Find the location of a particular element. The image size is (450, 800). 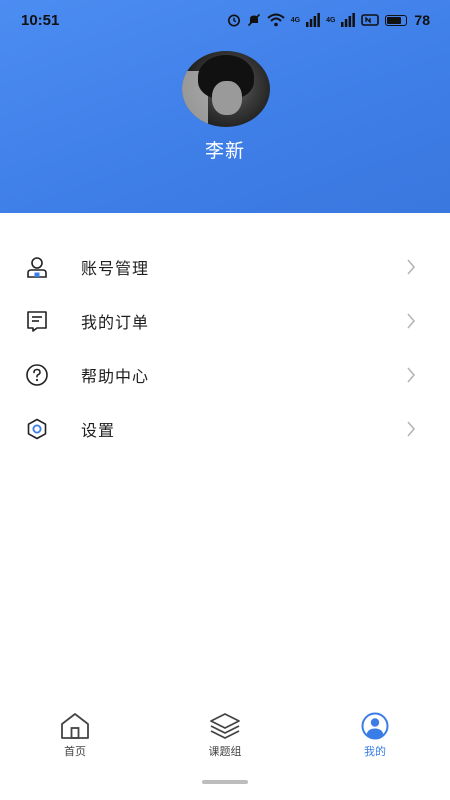

help-icon is located at coordinates (37, 375).